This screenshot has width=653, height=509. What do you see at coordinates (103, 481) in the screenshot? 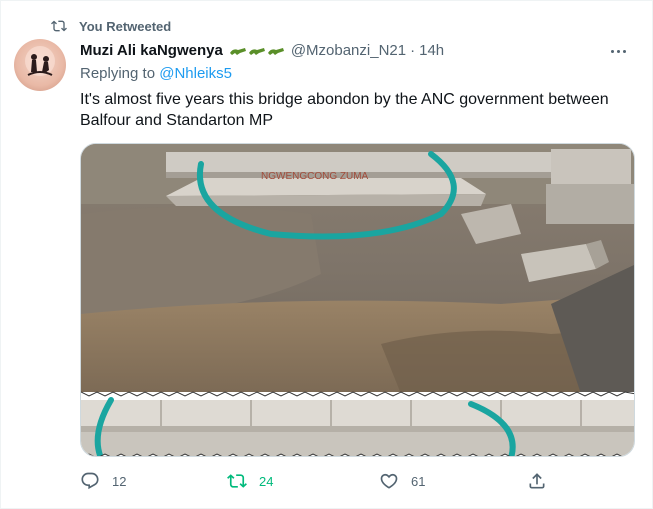
I see `reply-button: 12` at bounding box center [103, 481].